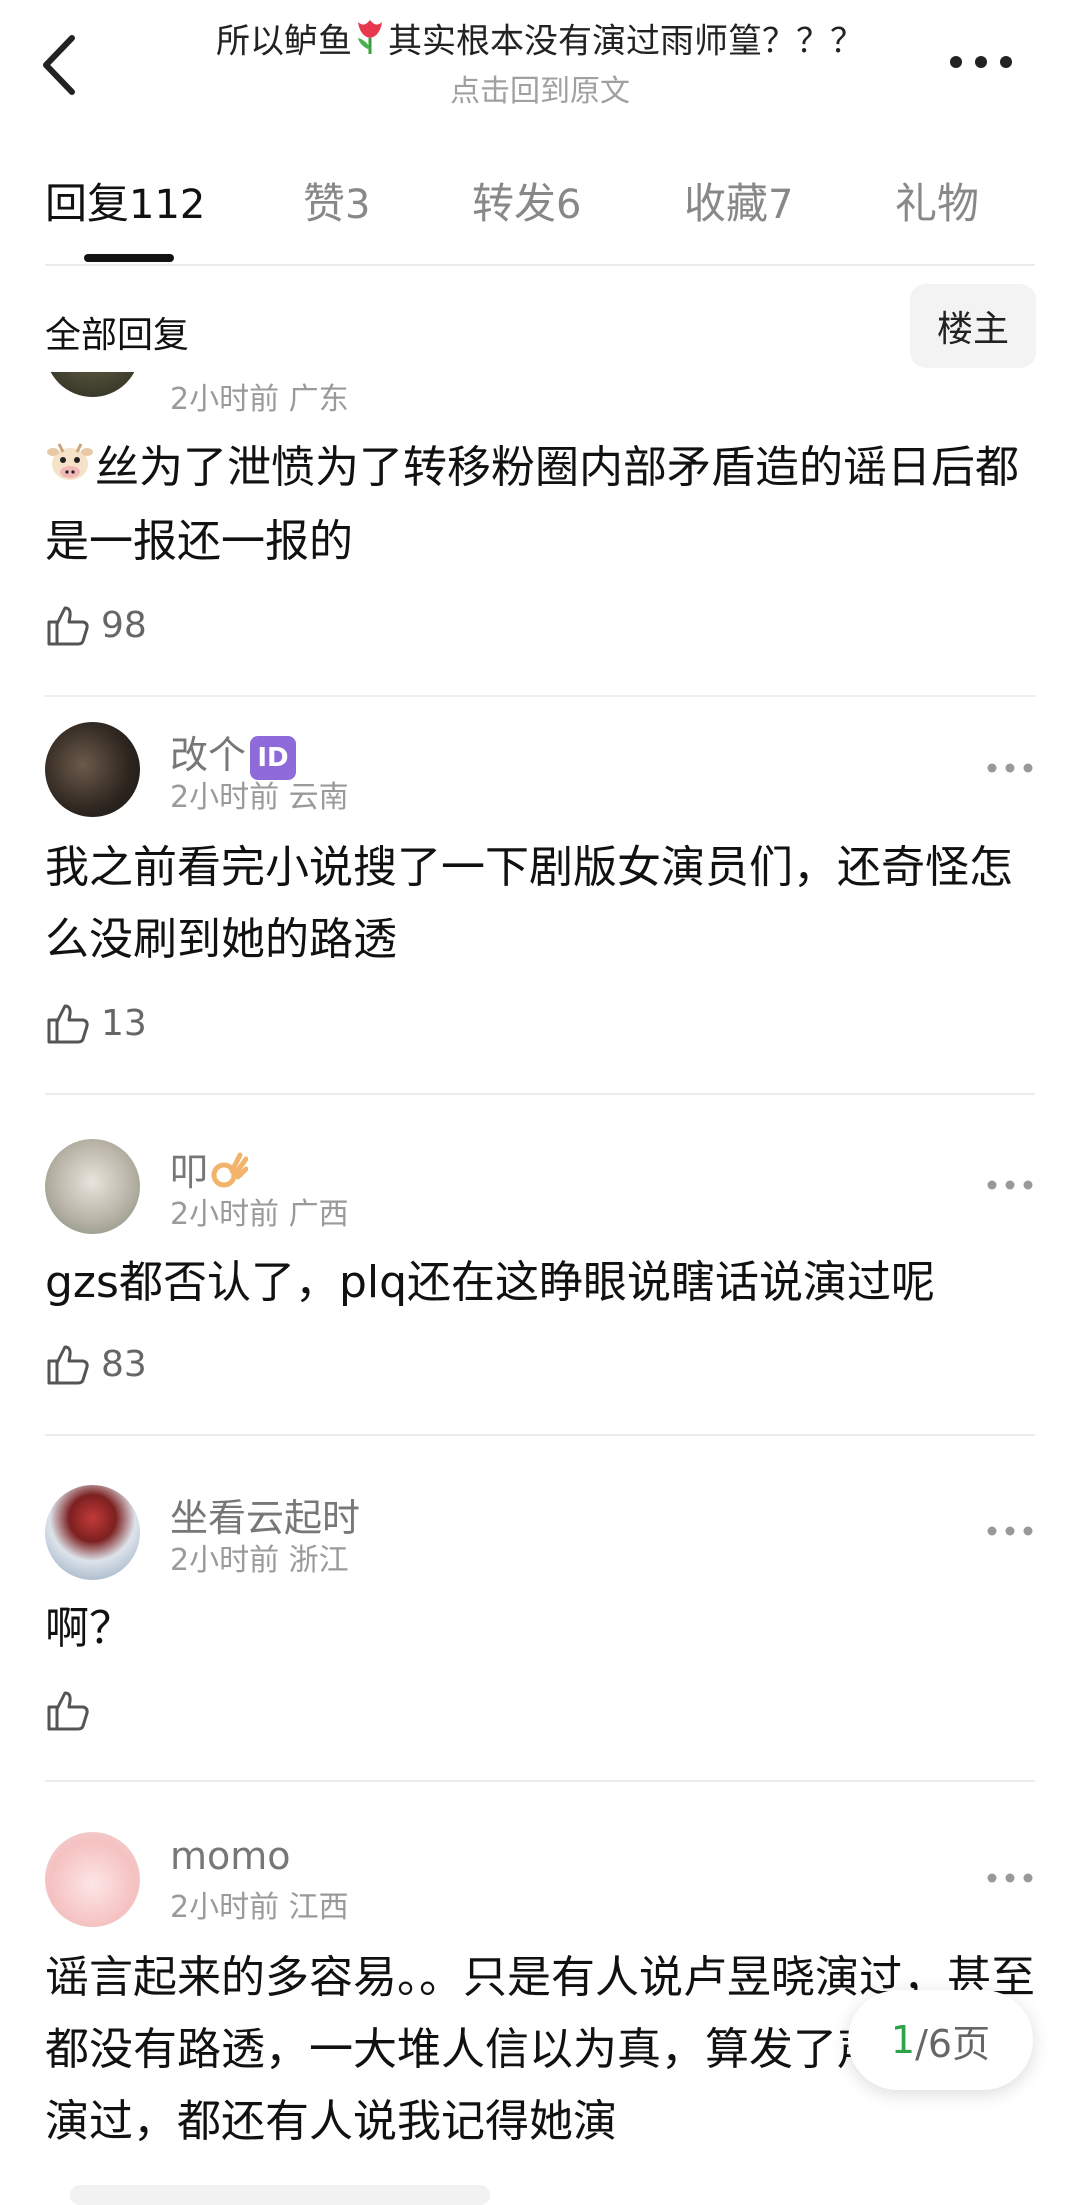 Image resolution: width=1080 pixels, height=2205 pixels. I want to click on comment-text: 丝为了泄愤为了转移粉圈内部矛盾造的谣日后都是一报还一报的, so click(540, 505).